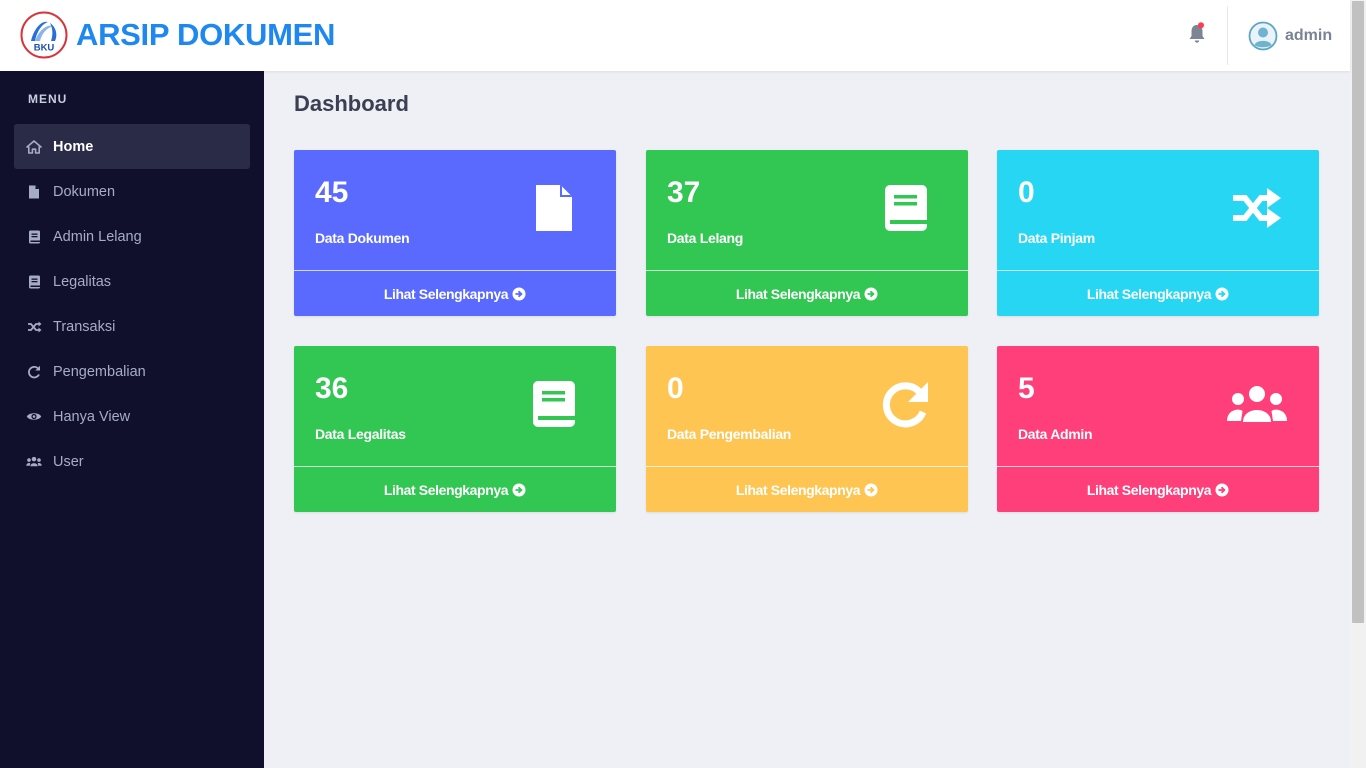 This screenshot has height=768, width=1366. What do you see at coordinates (92, 416) in the screenshot?
I see `sidebar-item-label: Hanya View` at bounding box center [92, 416].